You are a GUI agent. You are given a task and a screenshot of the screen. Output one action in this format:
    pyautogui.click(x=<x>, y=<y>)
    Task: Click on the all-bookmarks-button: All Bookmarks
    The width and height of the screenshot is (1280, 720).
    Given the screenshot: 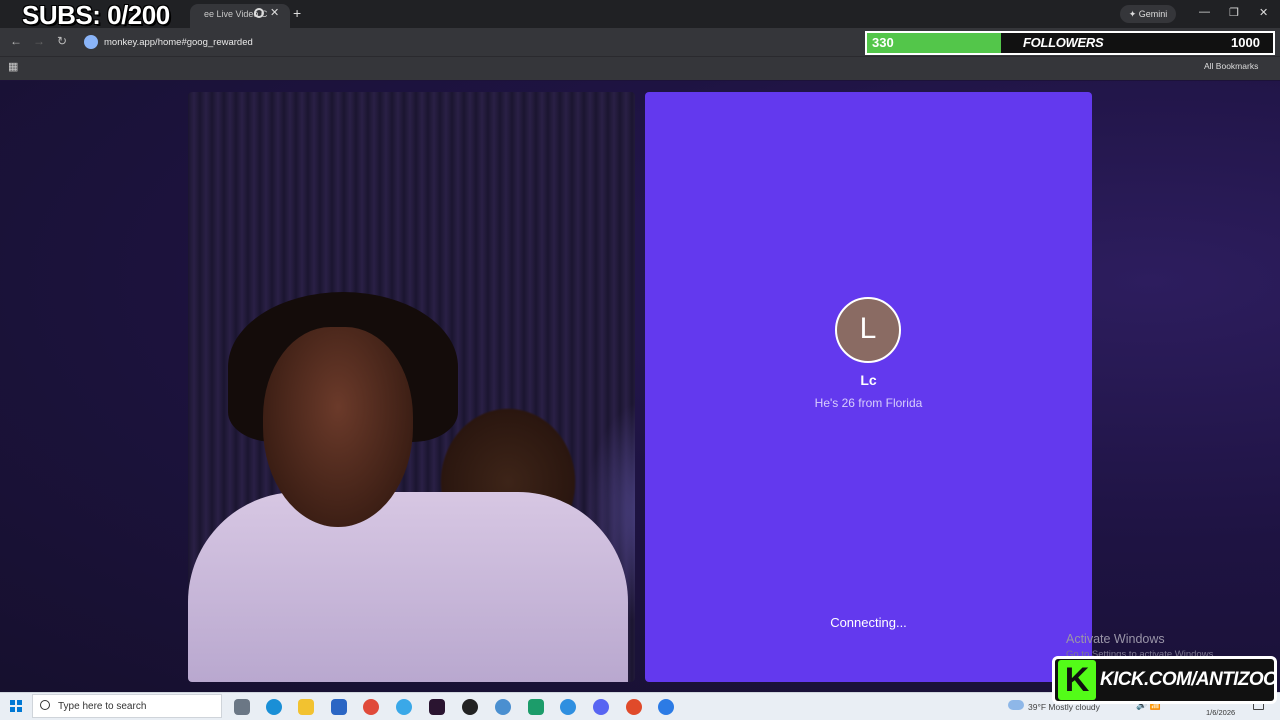 What is the action you would take?
    pyautogui.click(x=1231, y=66)
    